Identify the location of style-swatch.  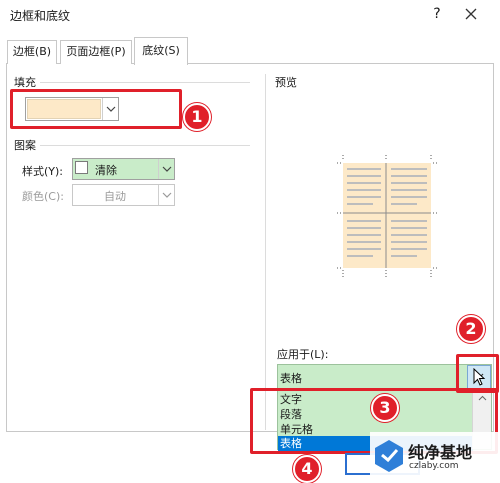
(81, 167).